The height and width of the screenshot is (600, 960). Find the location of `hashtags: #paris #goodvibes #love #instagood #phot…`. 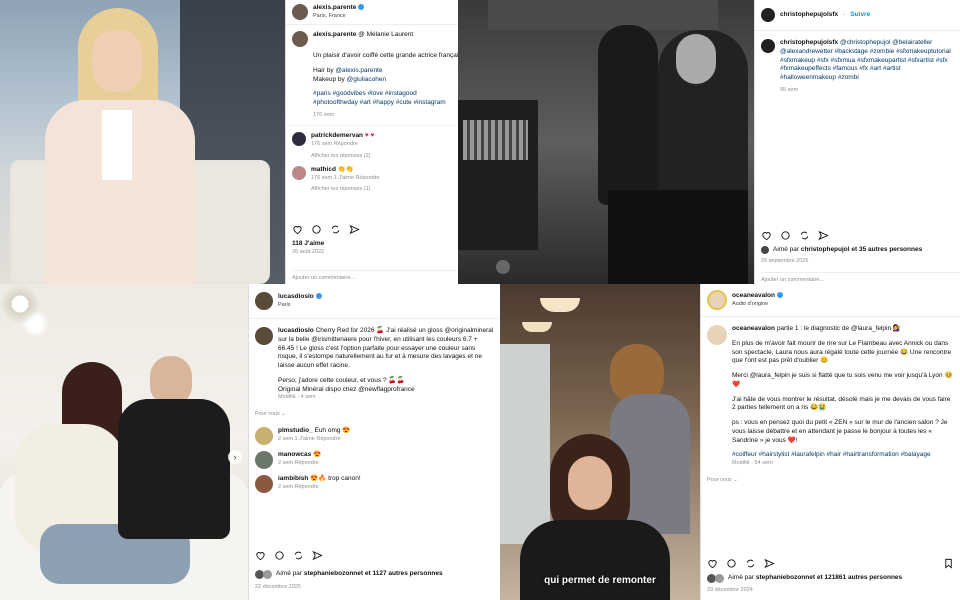

hashtags: #paris #goodvibes #love #instagood #phot… is located at coordinates (382, 99).